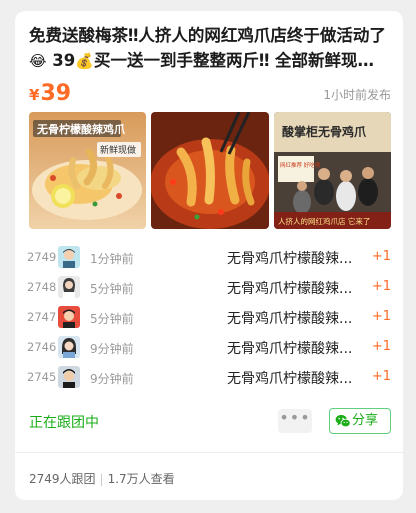 This screenshot has width=416, height=513. What do you see at coordinates (295, 421) in the screenshot?
I see `more-button: •••` at bounding box center [295, 421].